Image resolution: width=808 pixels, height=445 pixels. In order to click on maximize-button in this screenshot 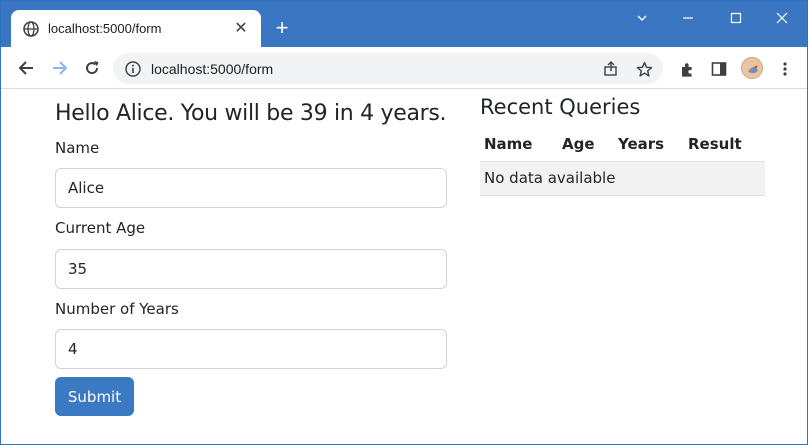, I will do `click(736, 19)`.